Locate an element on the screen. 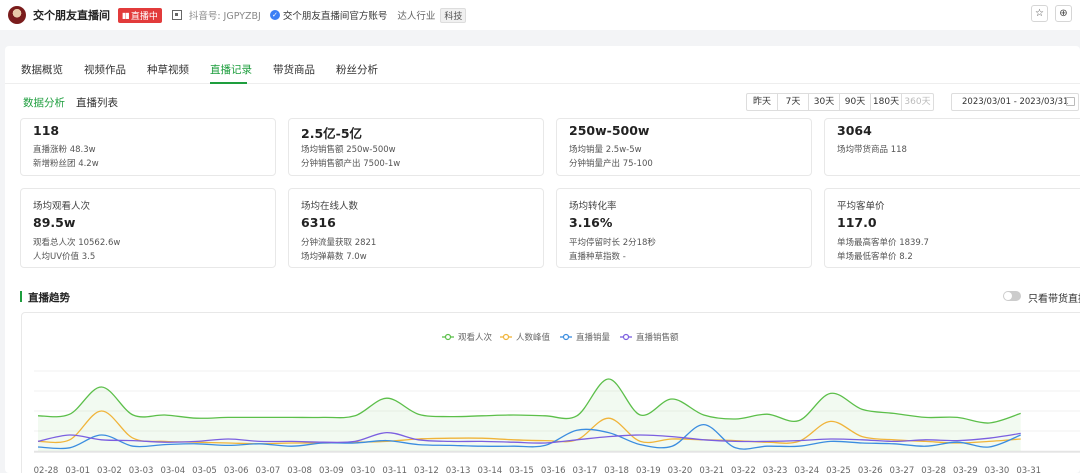 The height and width of the screenshot is (473, 1080). stat-card-avg-views: 场均观看人次 89.5w 观看总人次 10562.6w 人均UV价值 3.5 is located at coordinates (148, 228).